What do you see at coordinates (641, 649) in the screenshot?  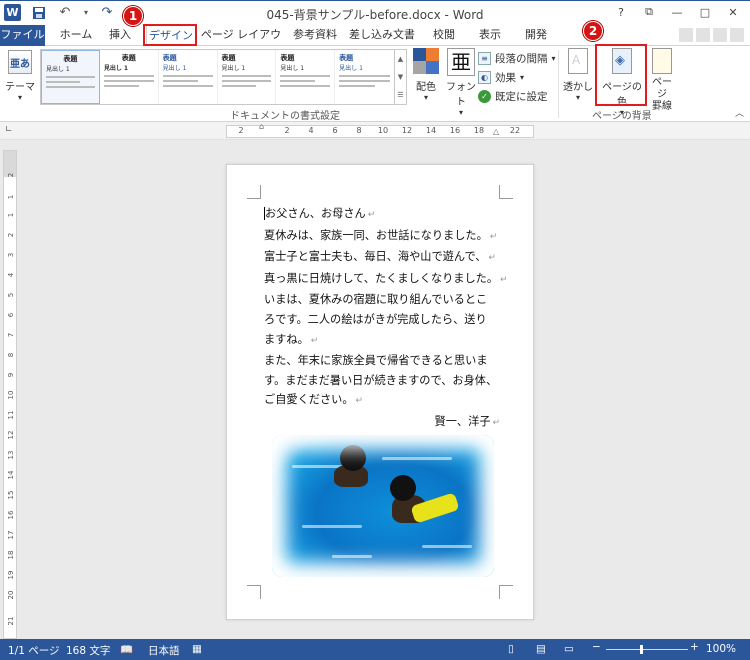 I see `zoom-slider-thumb` at bounding box center [641, 649].